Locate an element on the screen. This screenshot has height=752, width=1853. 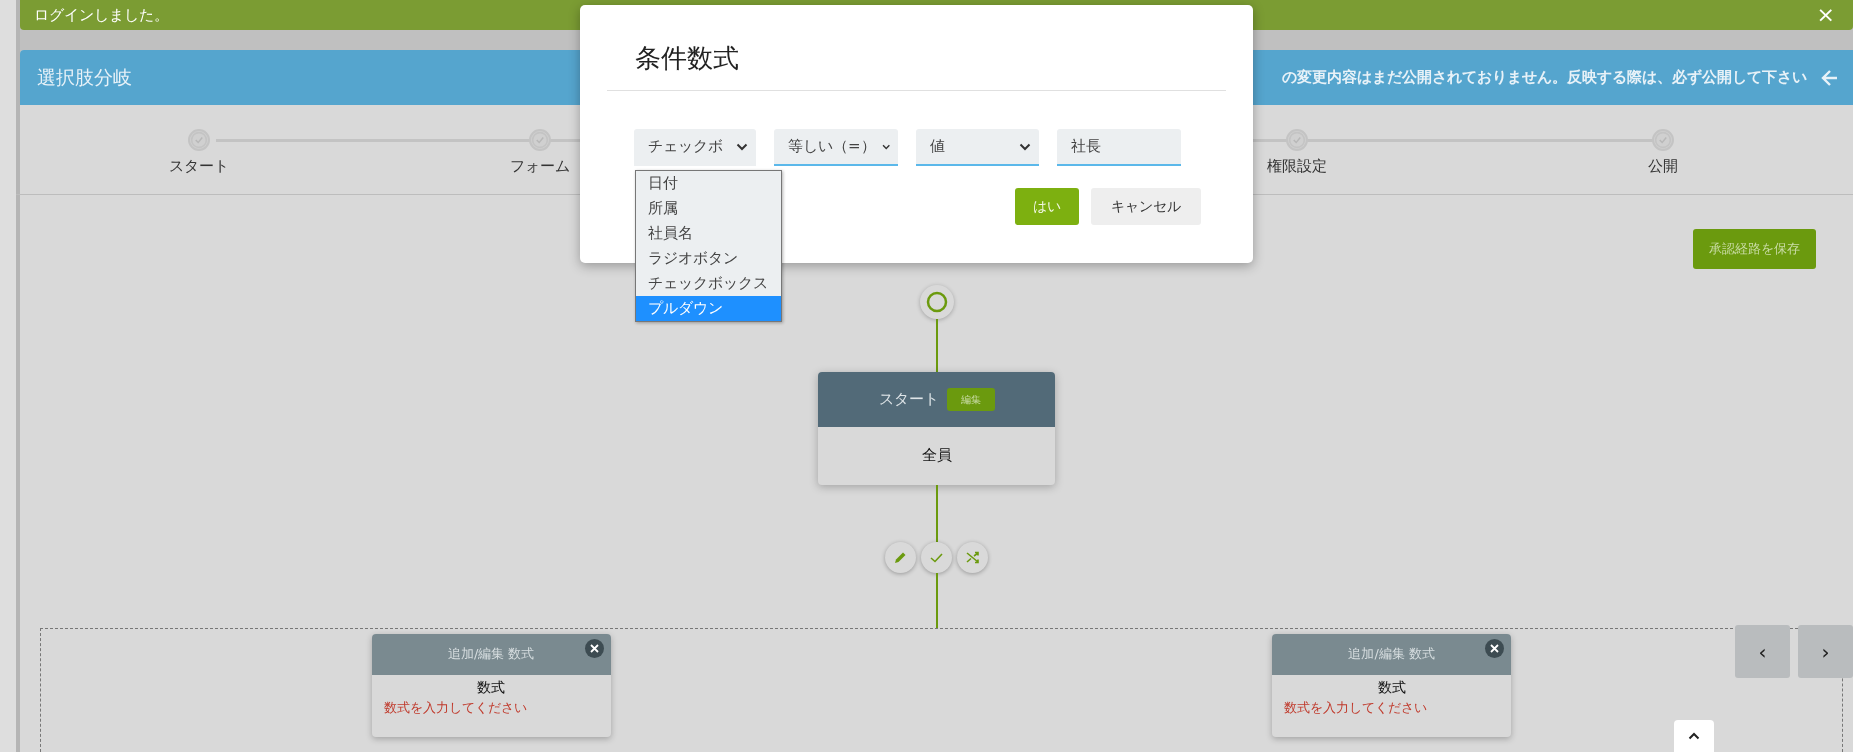
shuffle-icon is located at coordinates (972, 557).